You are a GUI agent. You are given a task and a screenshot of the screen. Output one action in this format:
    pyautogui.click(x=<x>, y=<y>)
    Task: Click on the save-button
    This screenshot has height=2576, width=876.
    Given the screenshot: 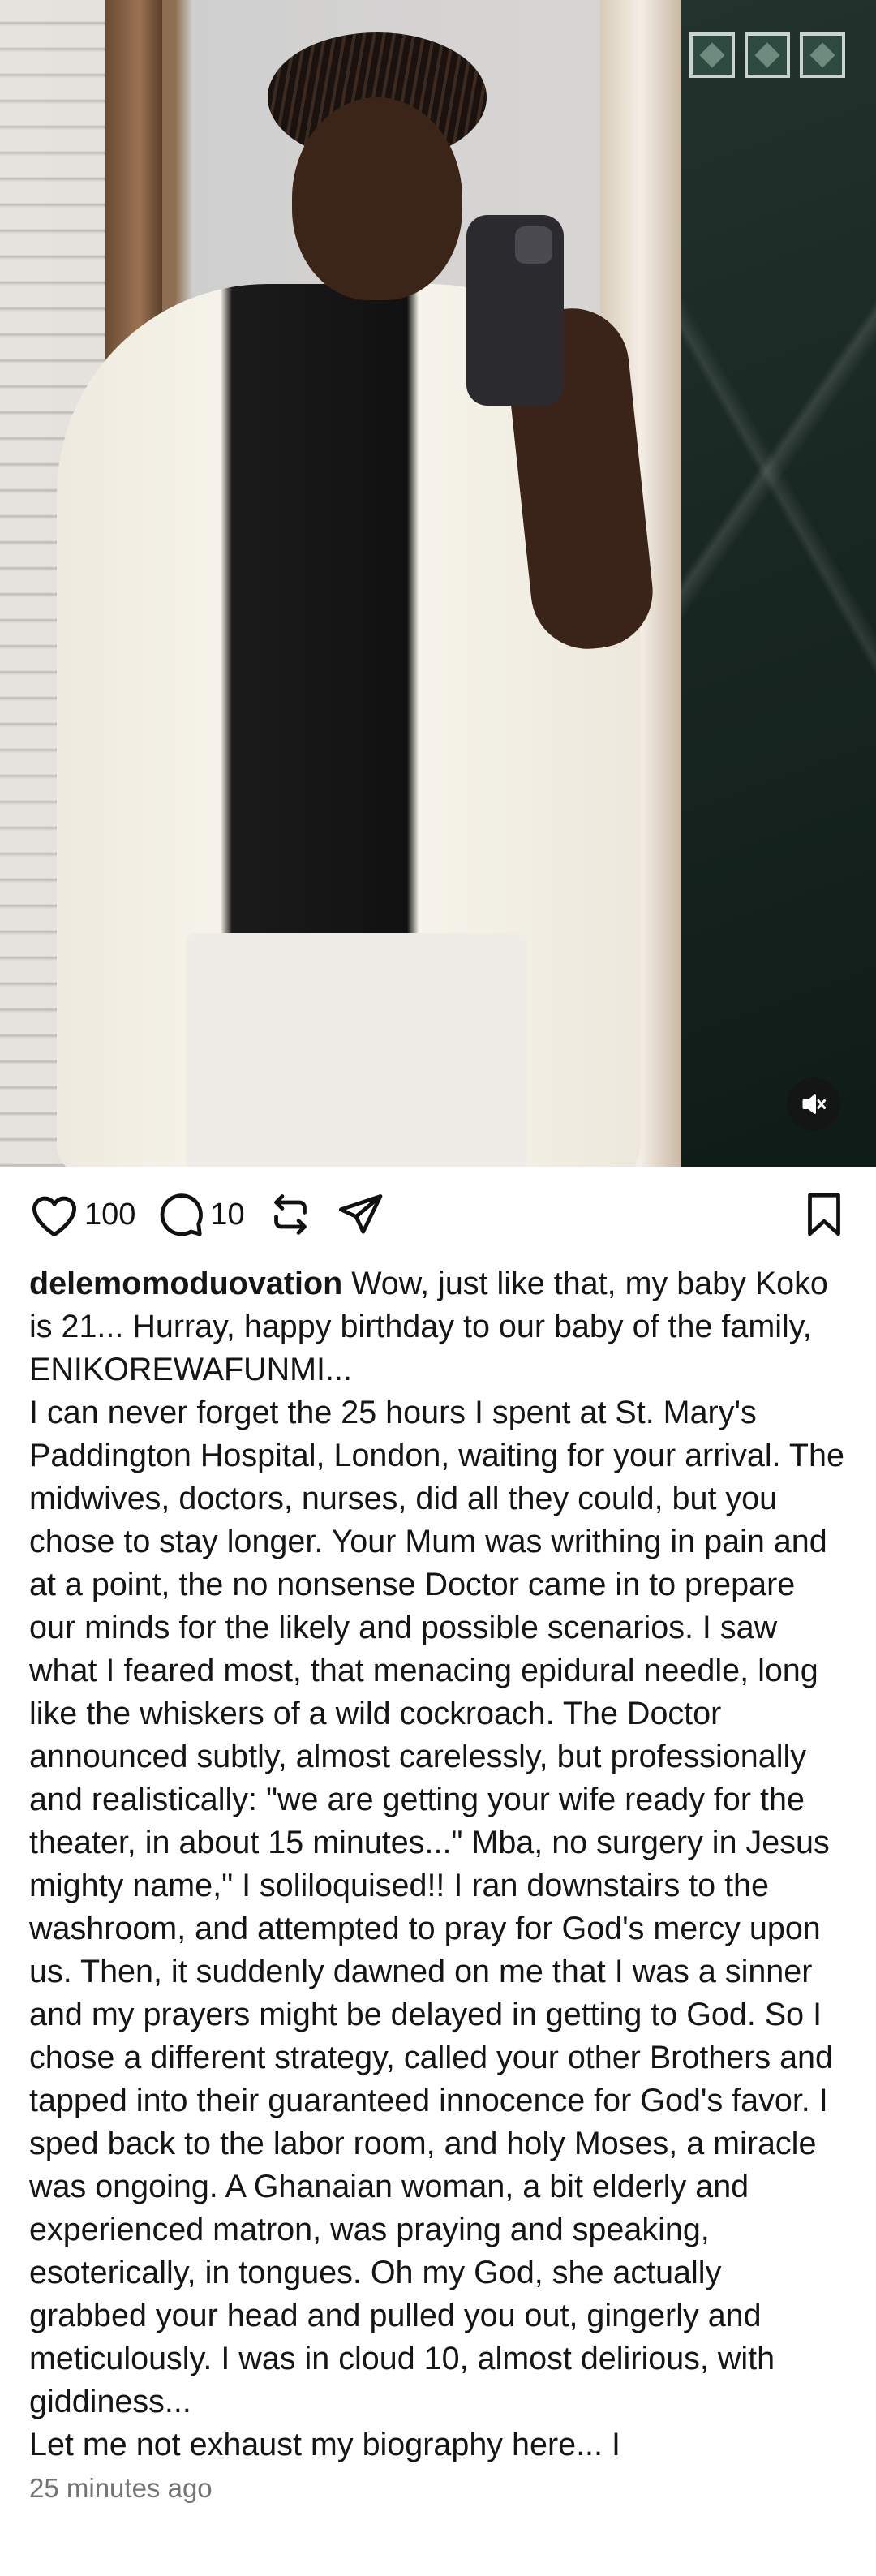 What is the action you would take?
    pyautogui.click(x=824, y=1214)
    